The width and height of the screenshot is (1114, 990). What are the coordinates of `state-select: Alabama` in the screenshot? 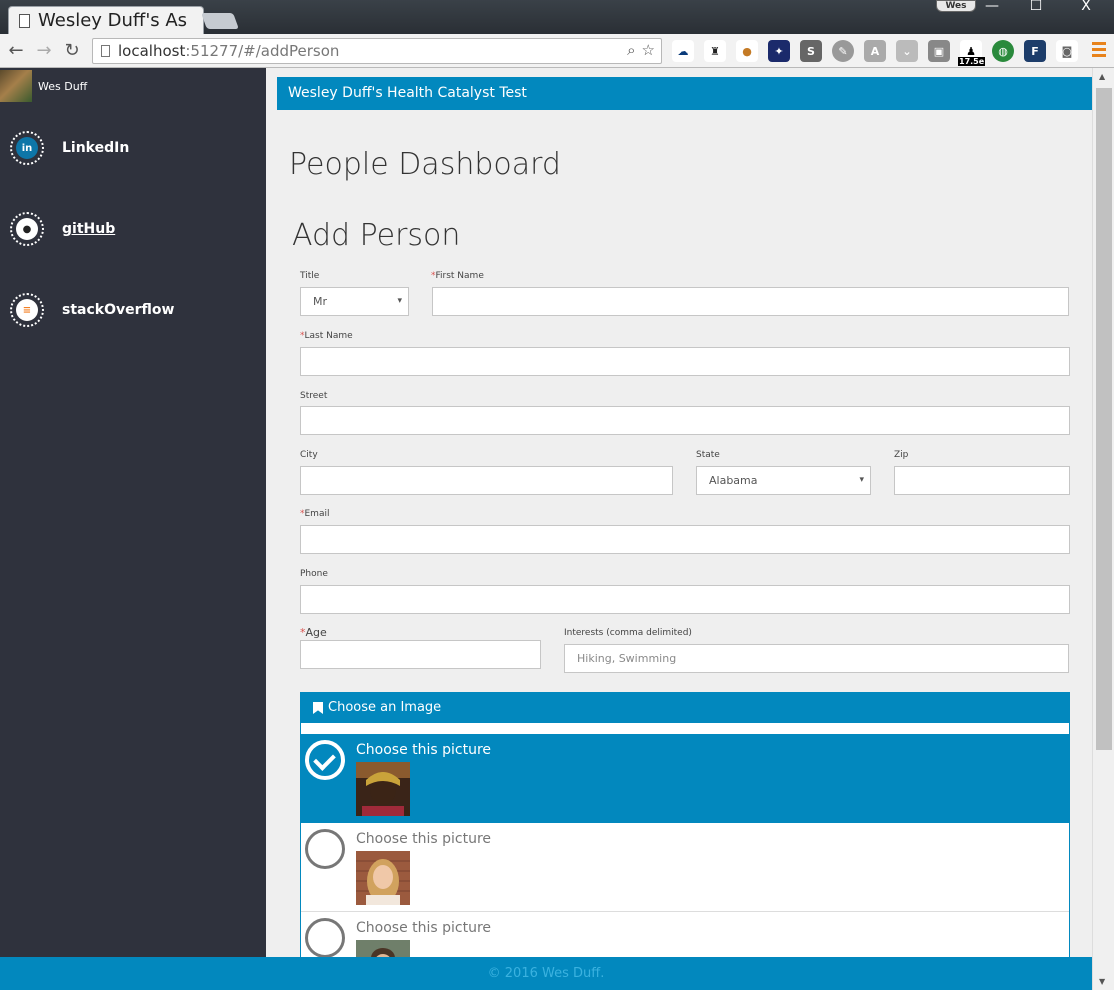 It's located at (783, 480).